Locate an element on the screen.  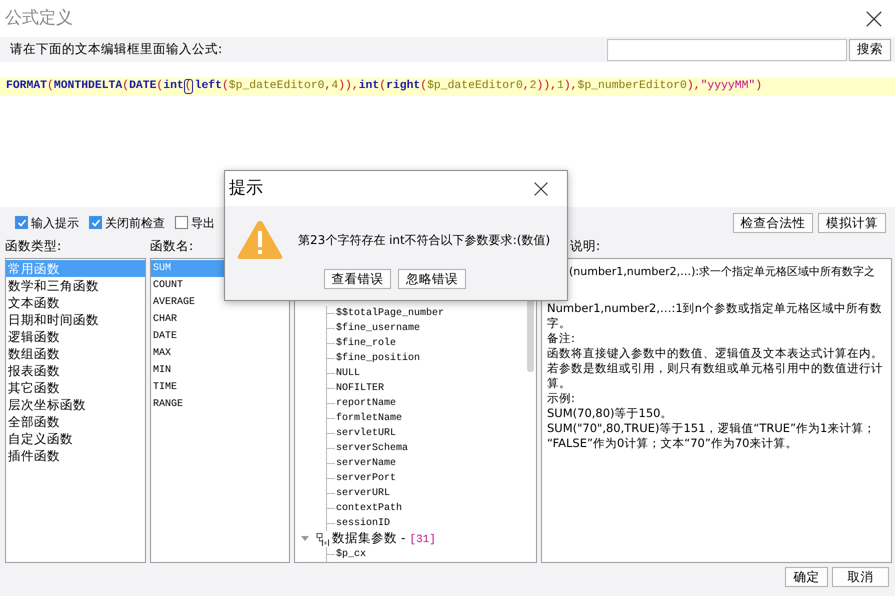
description-text: 备注: is located at coordinates (561, 338).